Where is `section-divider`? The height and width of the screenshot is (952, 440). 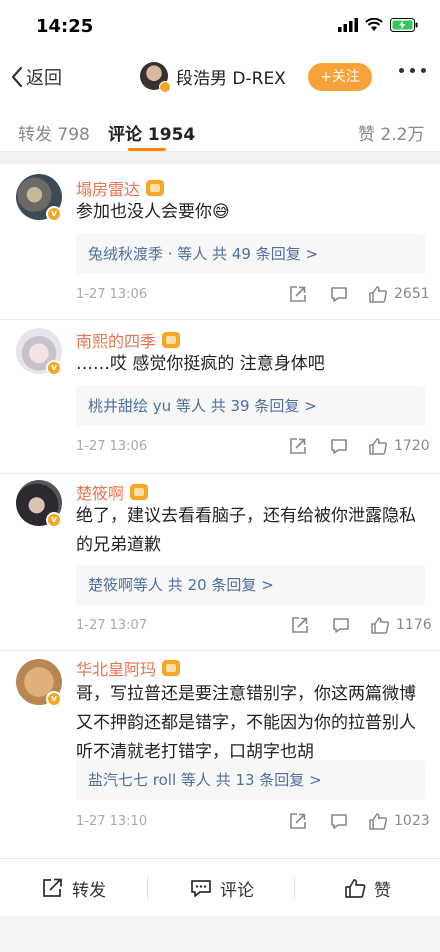 section-divider is located at coordinates (220, 158).